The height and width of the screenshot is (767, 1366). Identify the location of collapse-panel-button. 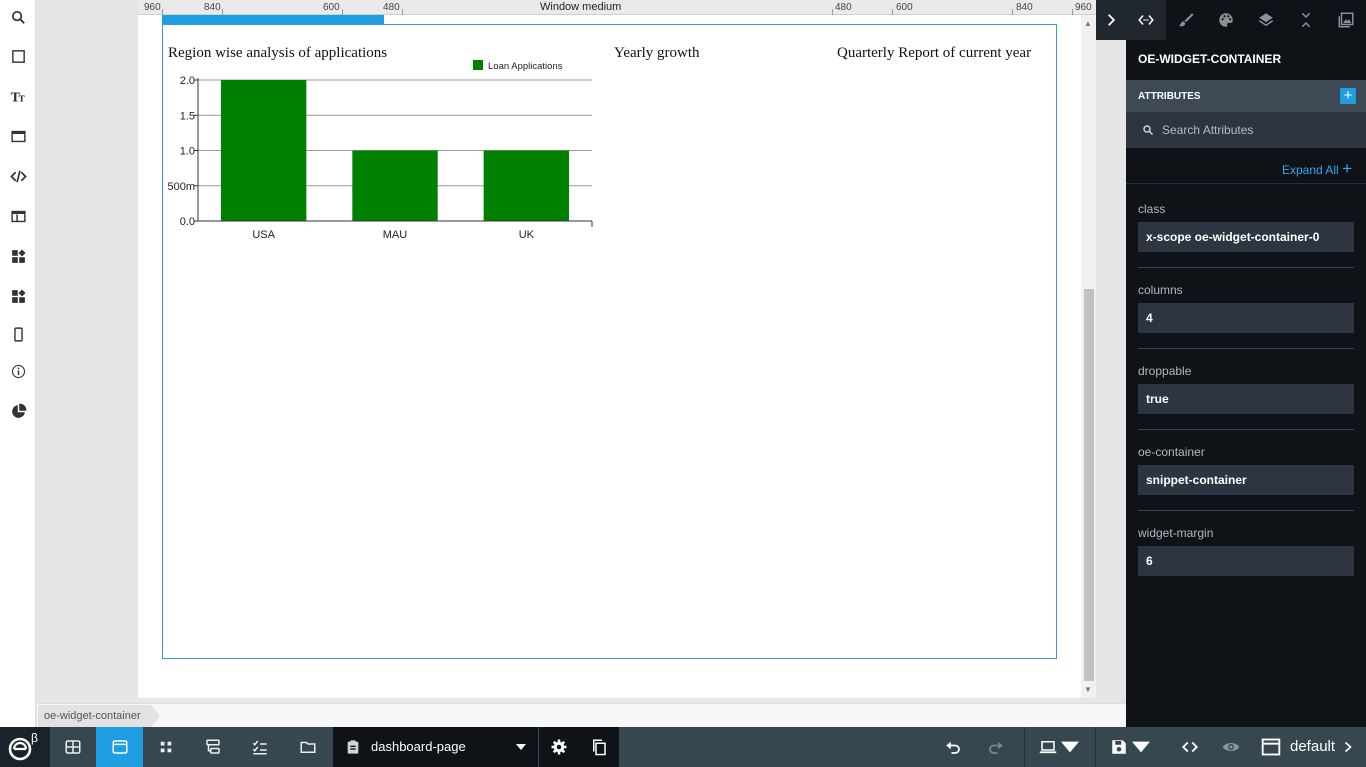
(1111, 20).